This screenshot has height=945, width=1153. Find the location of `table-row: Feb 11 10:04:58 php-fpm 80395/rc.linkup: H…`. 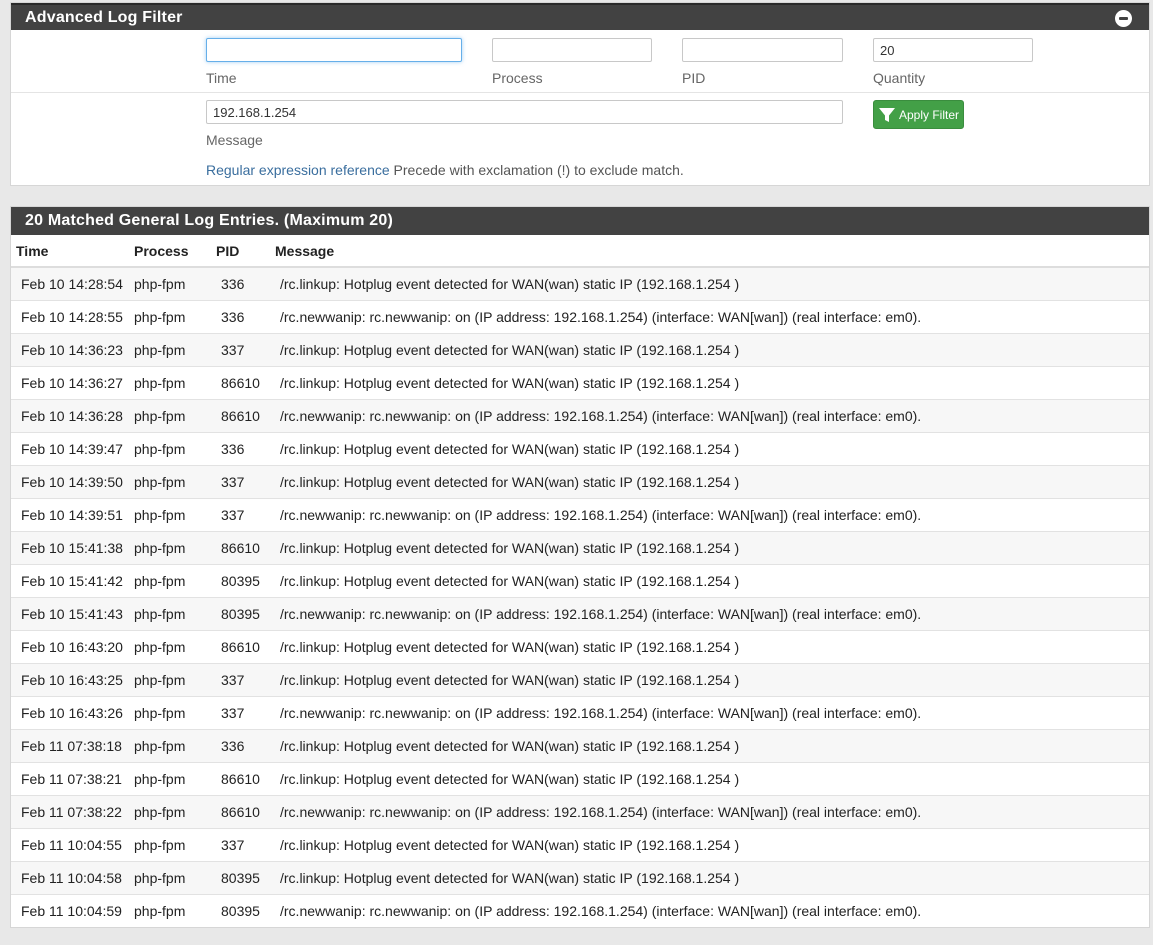

table-row: Feb 11 10:04:58 php-fpm 80395/rc.linkup: H… is located at coordinates (580, 878).